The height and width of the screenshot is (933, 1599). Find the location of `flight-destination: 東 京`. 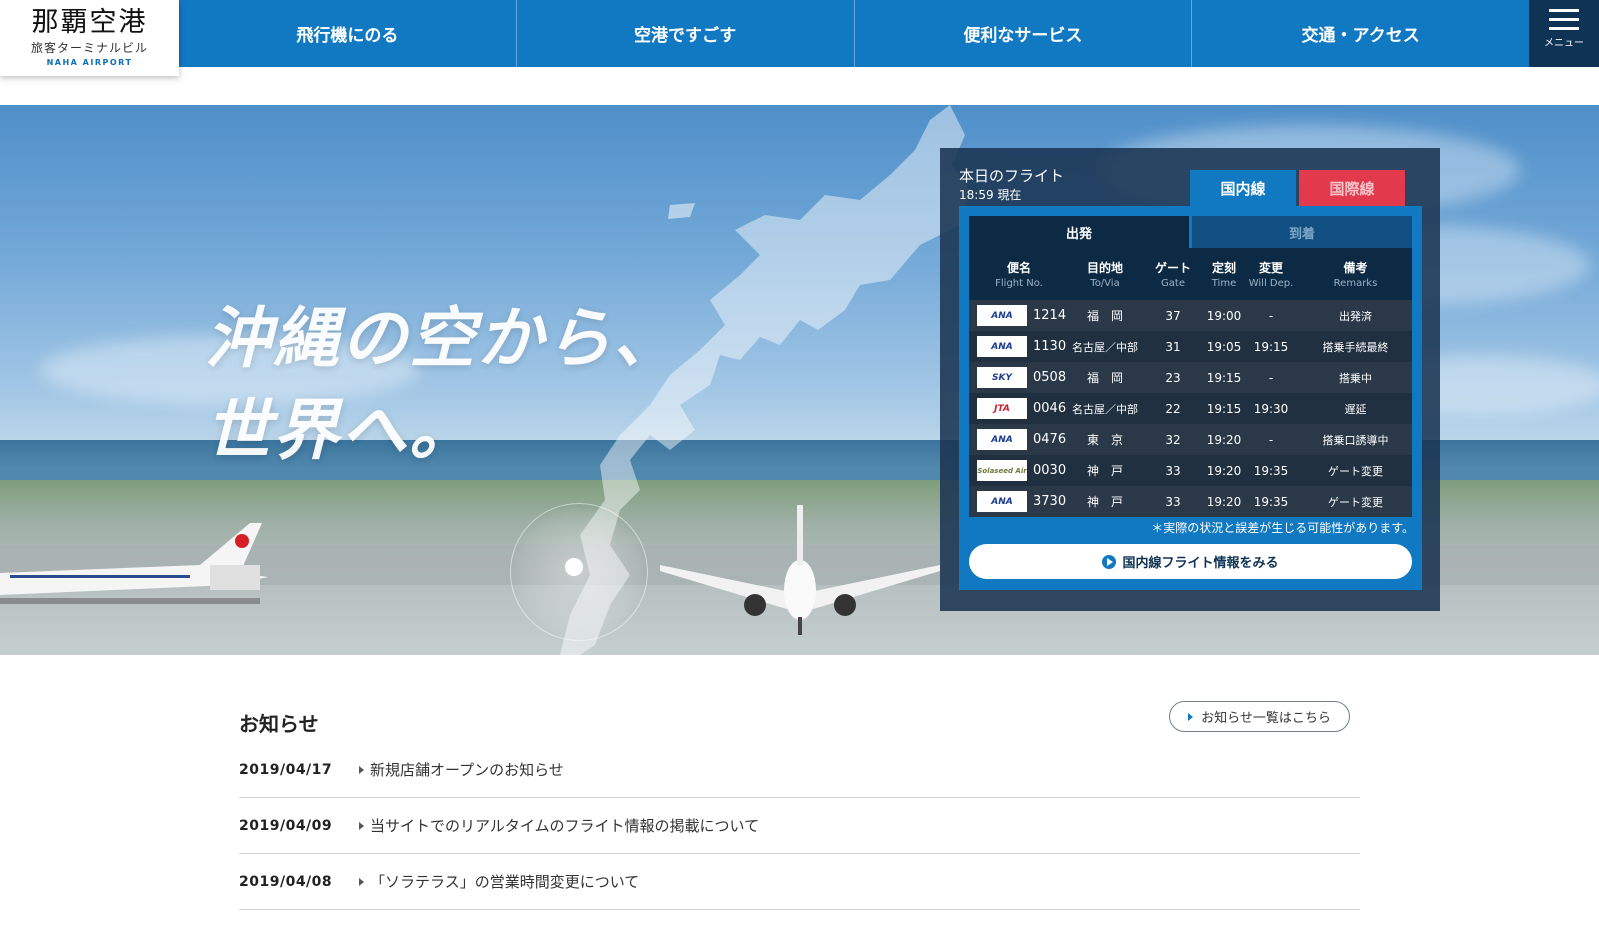

flight-destination: 東 京 is located at coordinates (1104, 440).